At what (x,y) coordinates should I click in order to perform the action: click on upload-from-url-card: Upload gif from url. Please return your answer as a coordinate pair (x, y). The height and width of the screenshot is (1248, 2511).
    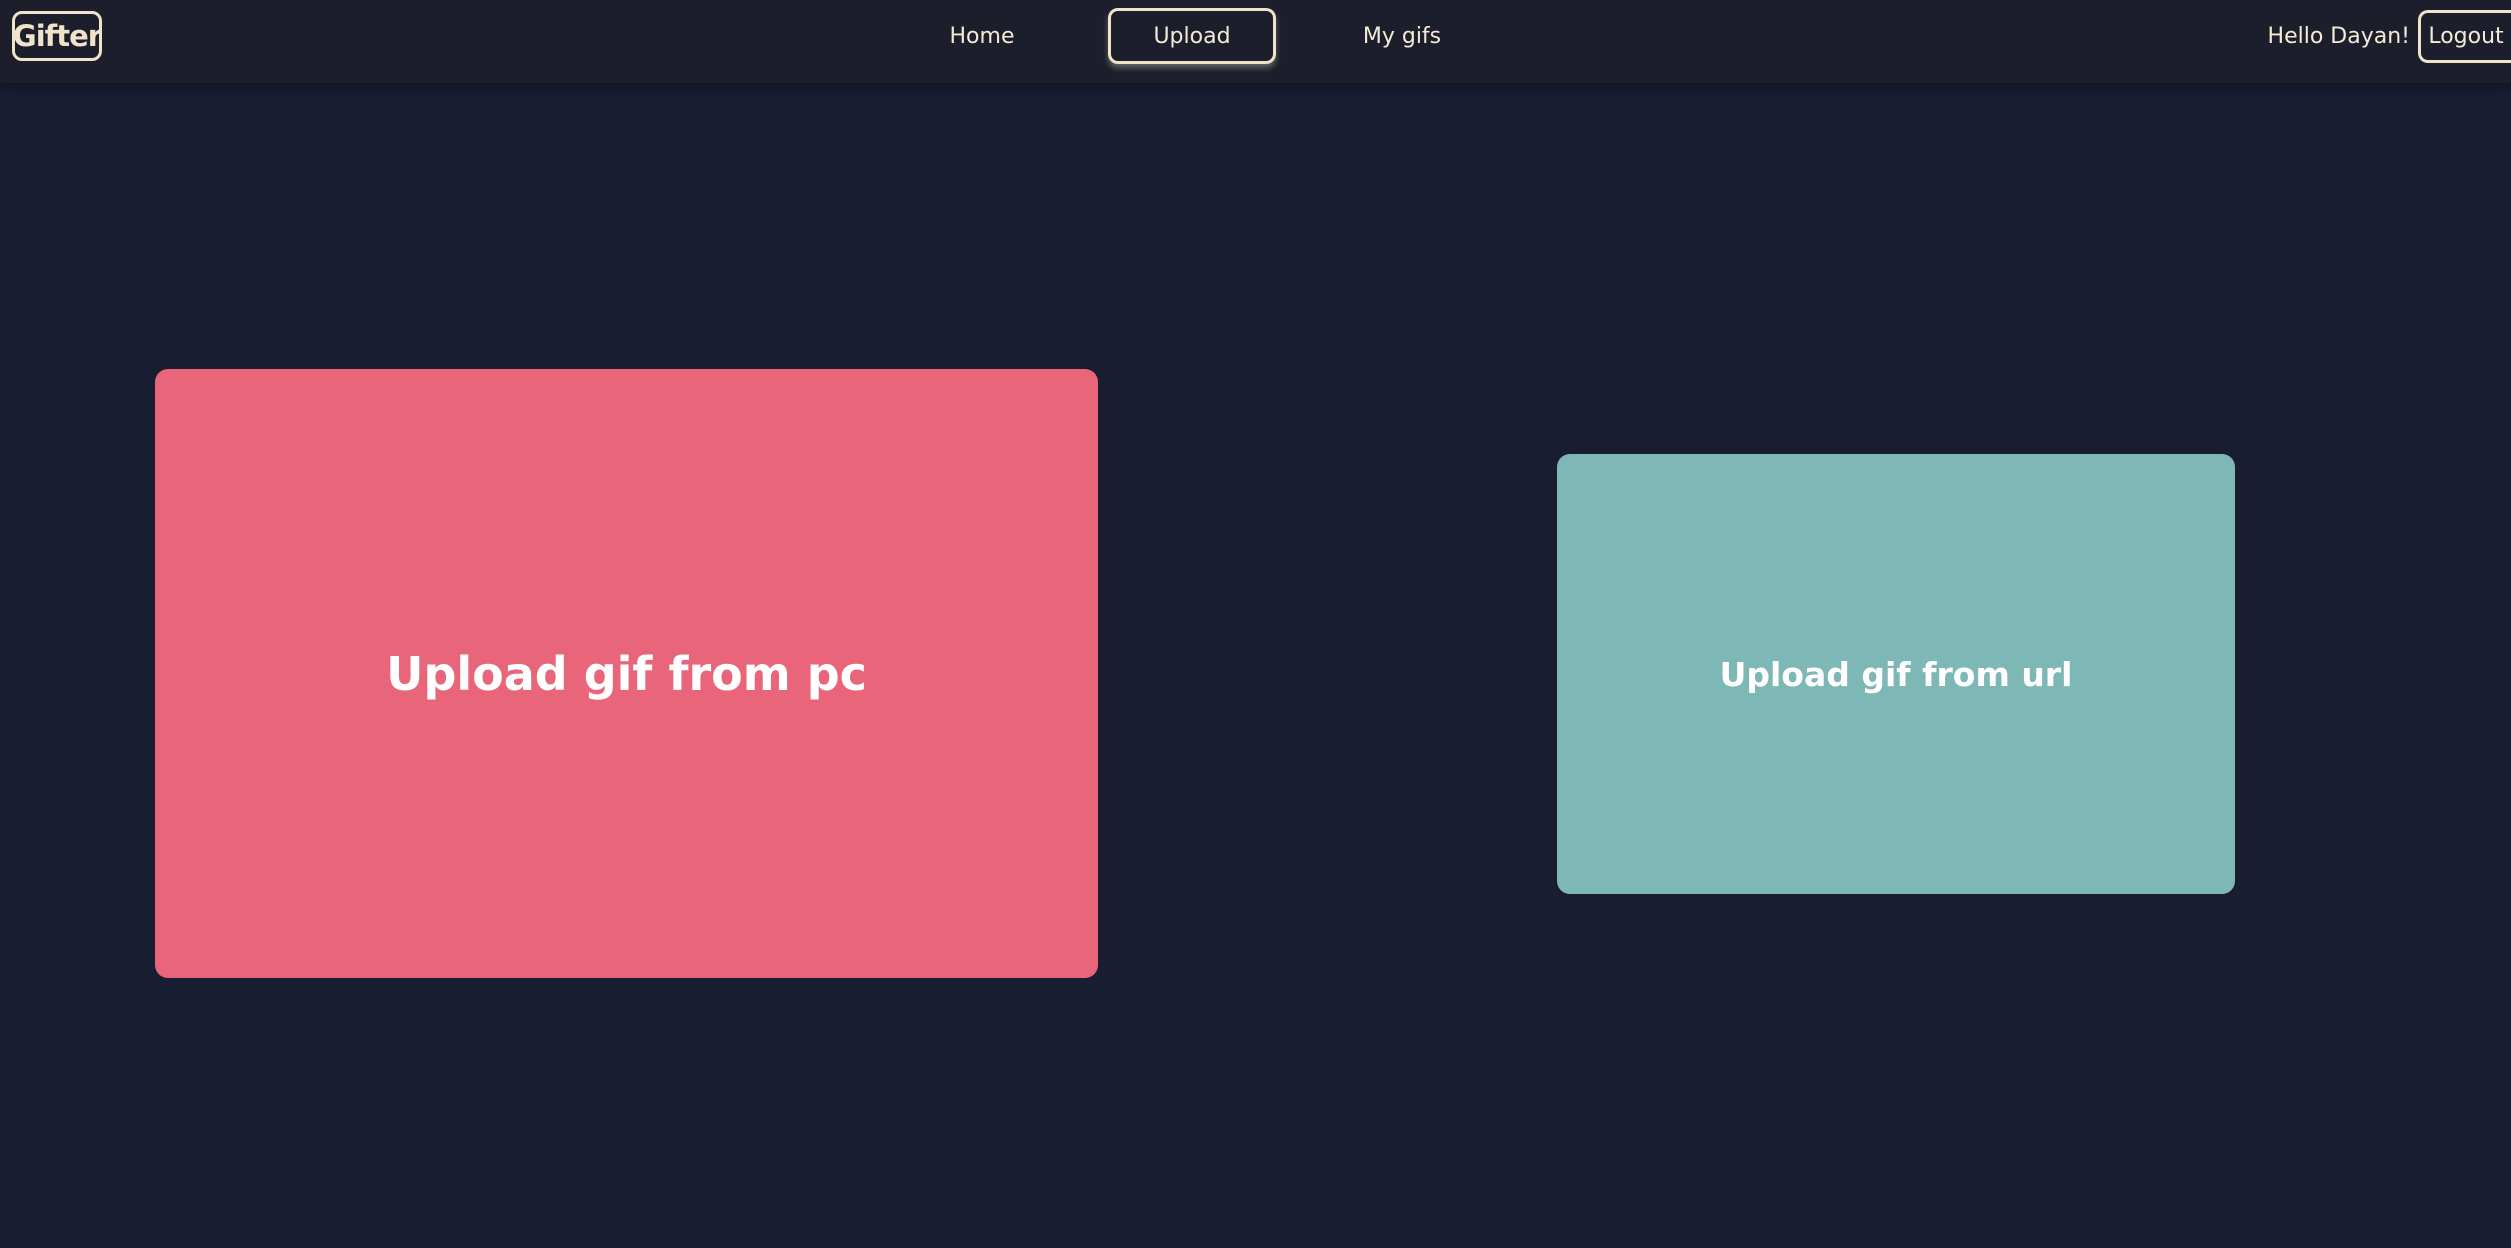
    Looking at the image, I should click on (1896, 674).